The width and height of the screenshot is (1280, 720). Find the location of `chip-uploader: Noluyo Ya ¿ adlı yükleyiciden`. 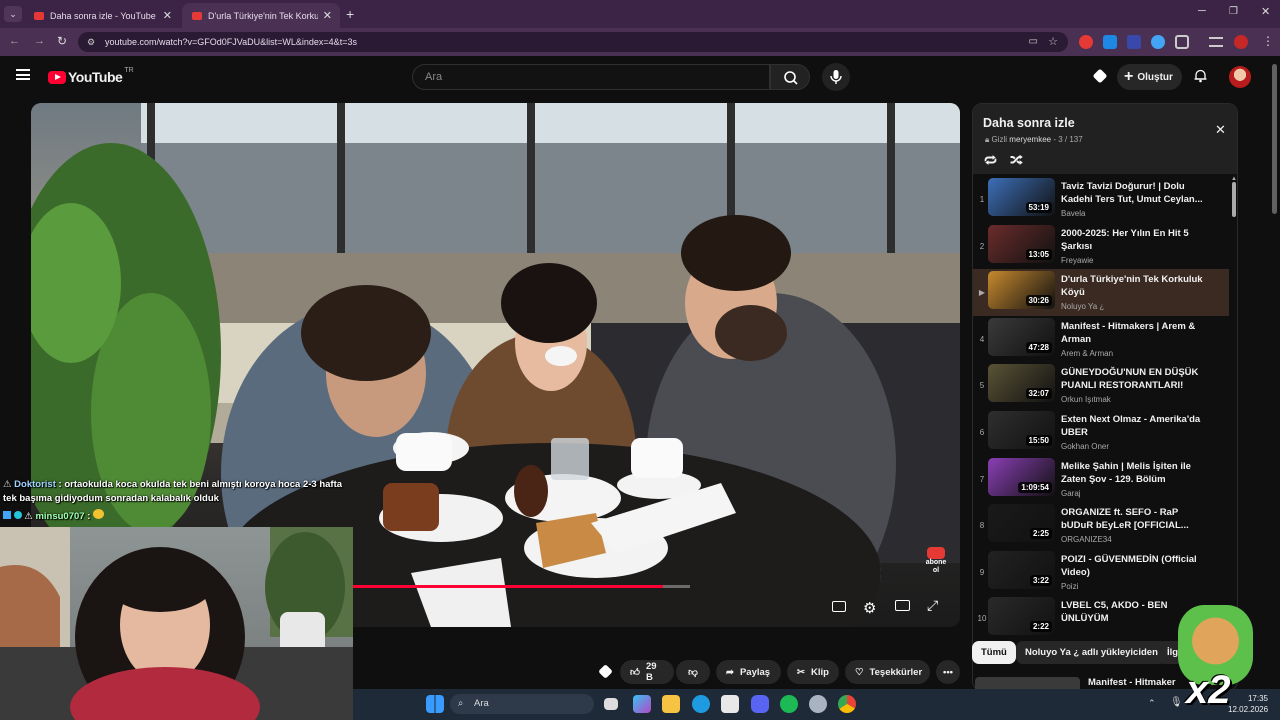

chip-uploader: Noluyo Ya ¿ adlı yükleyiciden is located at coordinates (1091, 652).